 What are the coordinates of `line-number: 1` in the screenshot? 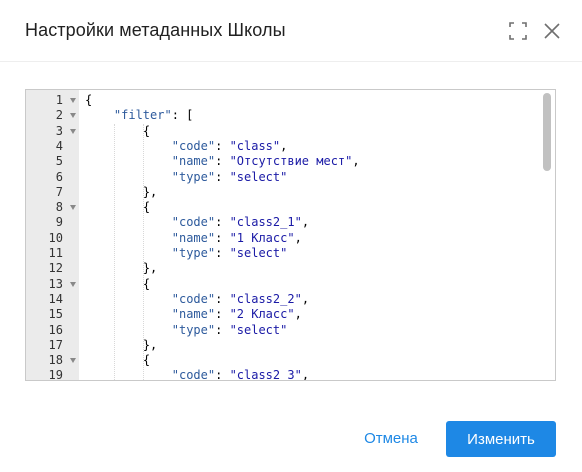 It's located at (52, 100).